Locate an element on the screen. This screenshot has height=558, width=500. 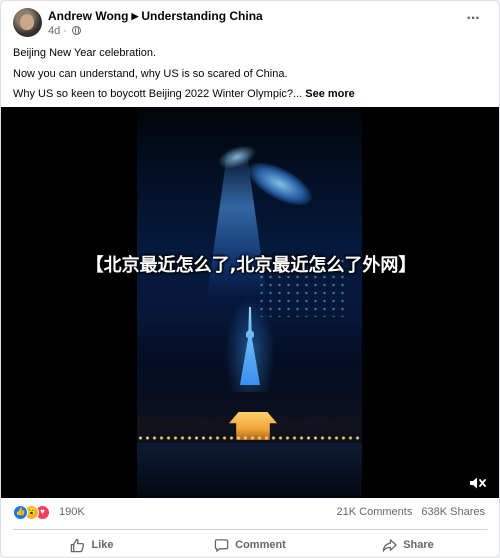
triangle-right-icon: ▶ is located at coordinates (135, 16).